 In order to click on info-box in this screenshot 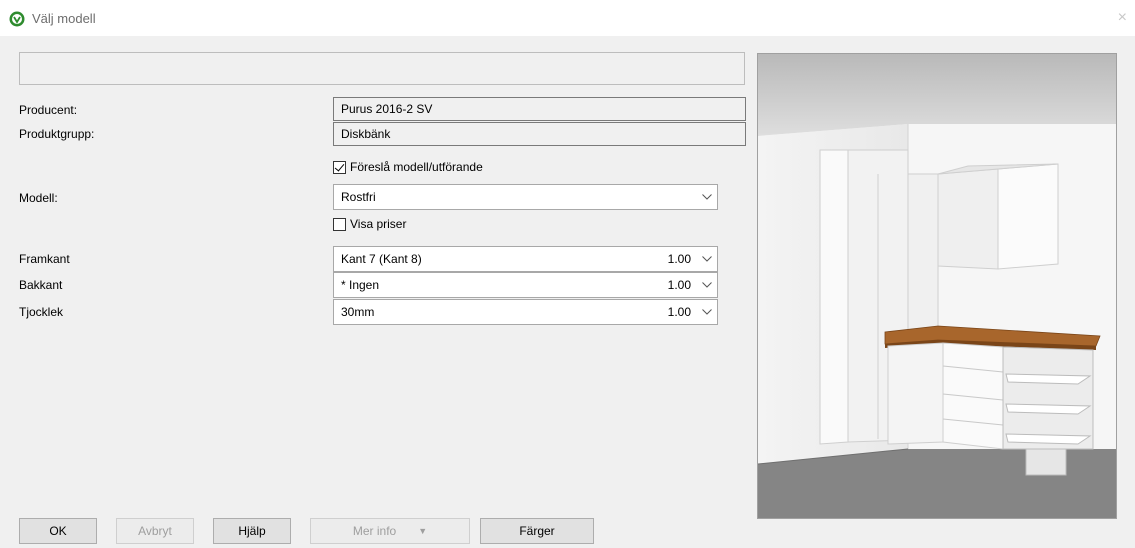, I will do `click(382, 68)`.